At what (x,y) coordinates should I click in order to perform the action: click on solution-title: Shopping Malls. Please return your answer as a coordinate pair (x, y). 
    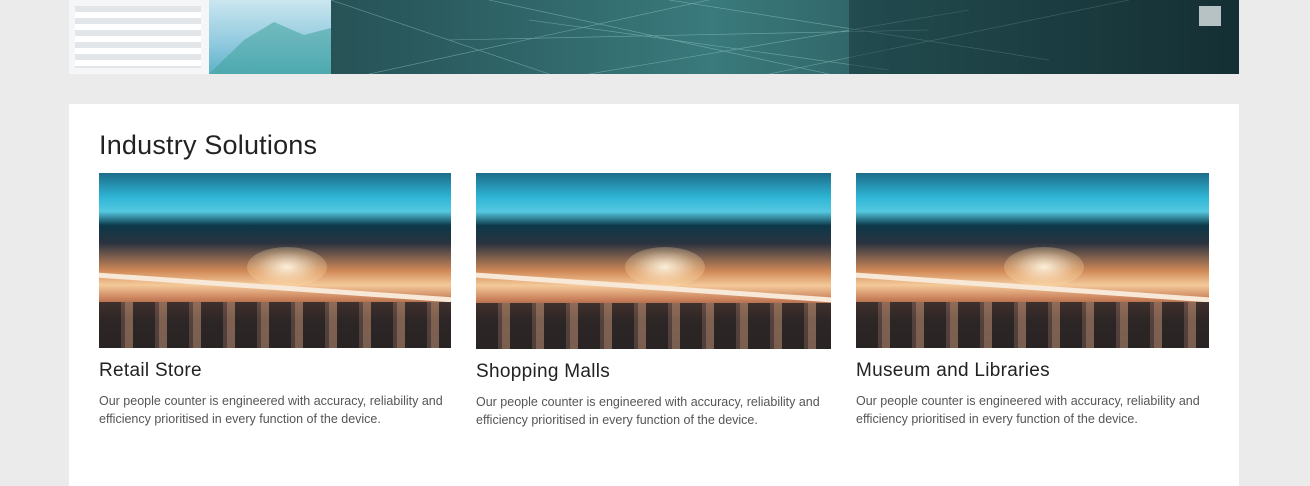
    Looking at the image, I should click on (653, 372).